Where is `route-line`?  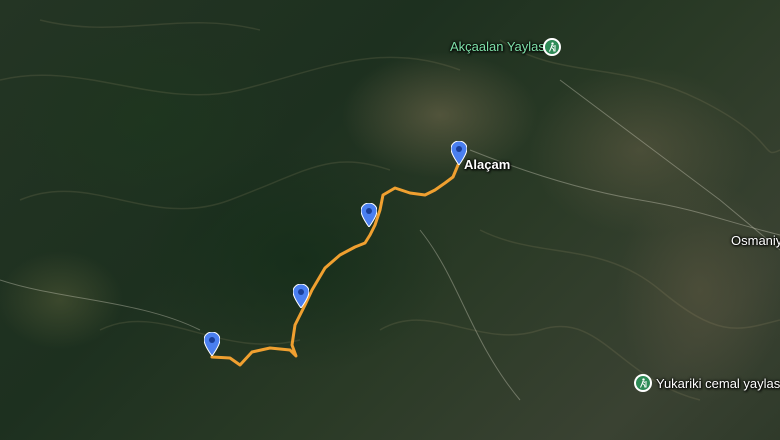
route-line is located at coordinates (335, 265).